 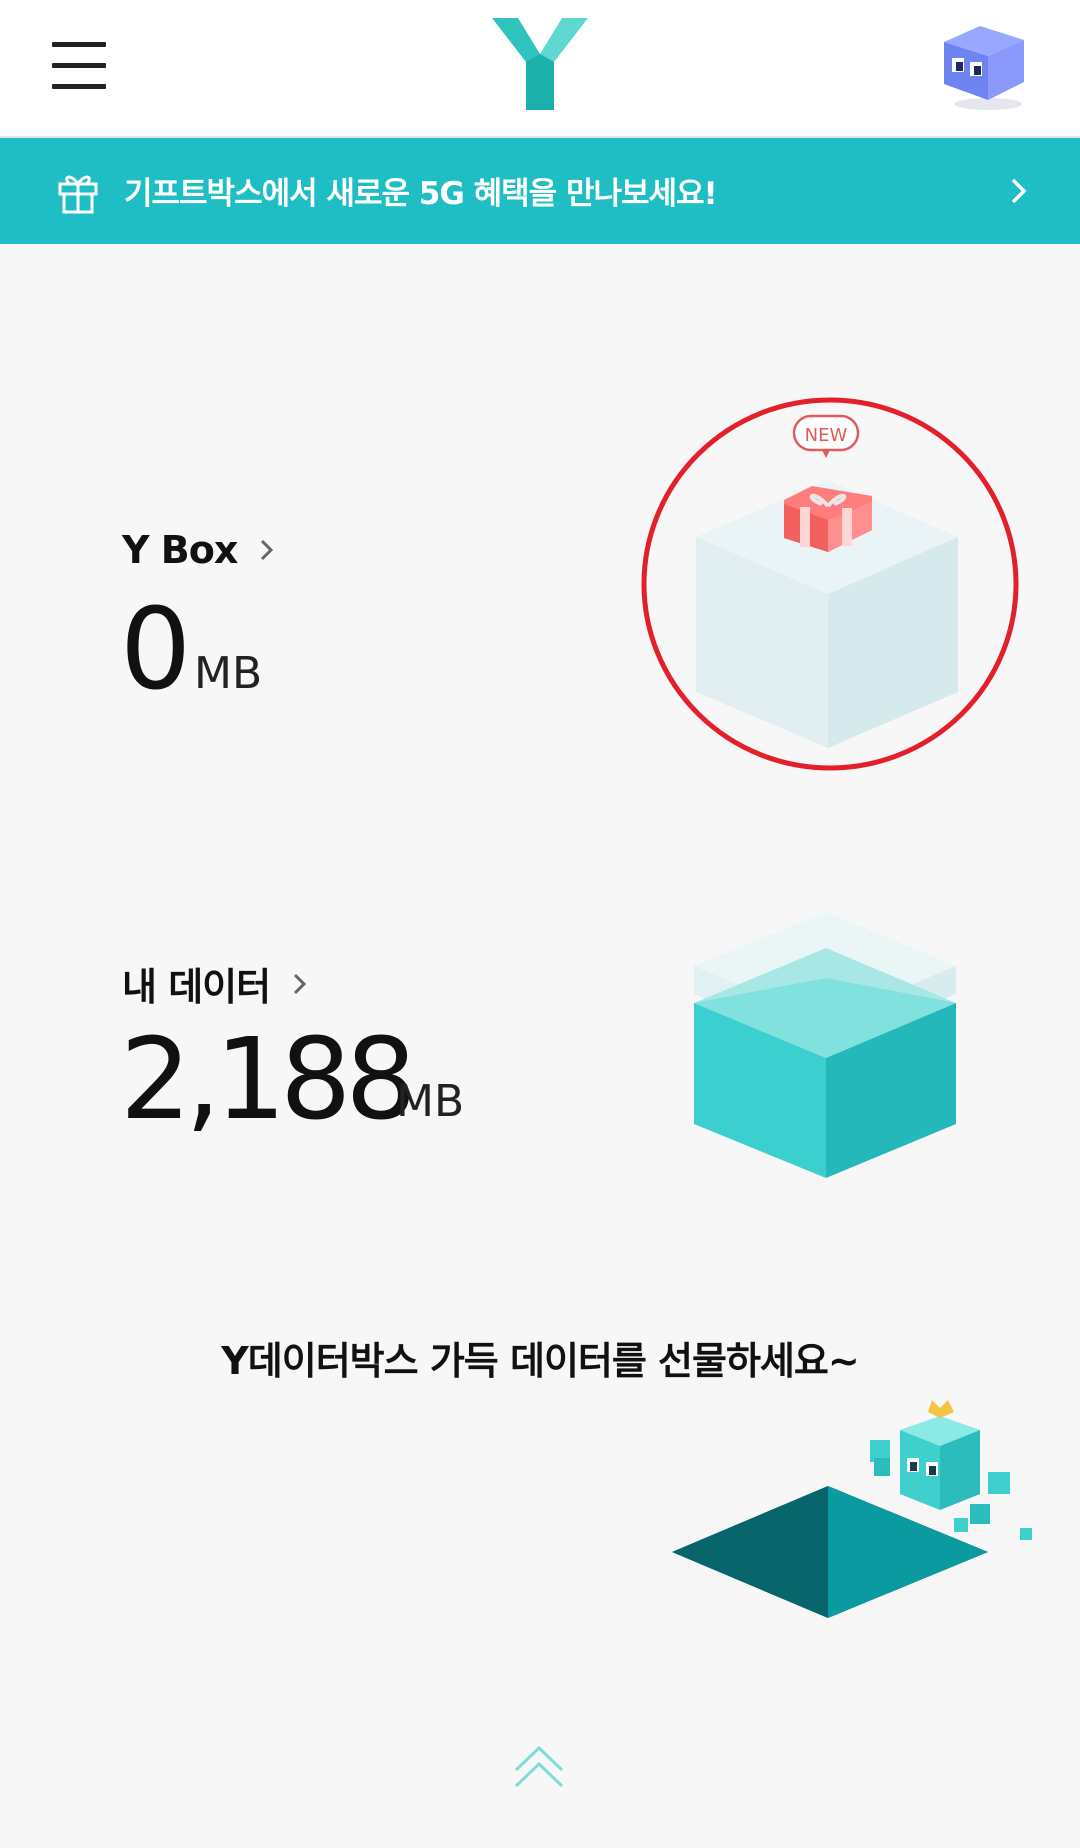 I want to click on gift-box-banner: 기프트박스에서 새로운 5G 혜택을 만나보세요!, so click(x=540, y=191).